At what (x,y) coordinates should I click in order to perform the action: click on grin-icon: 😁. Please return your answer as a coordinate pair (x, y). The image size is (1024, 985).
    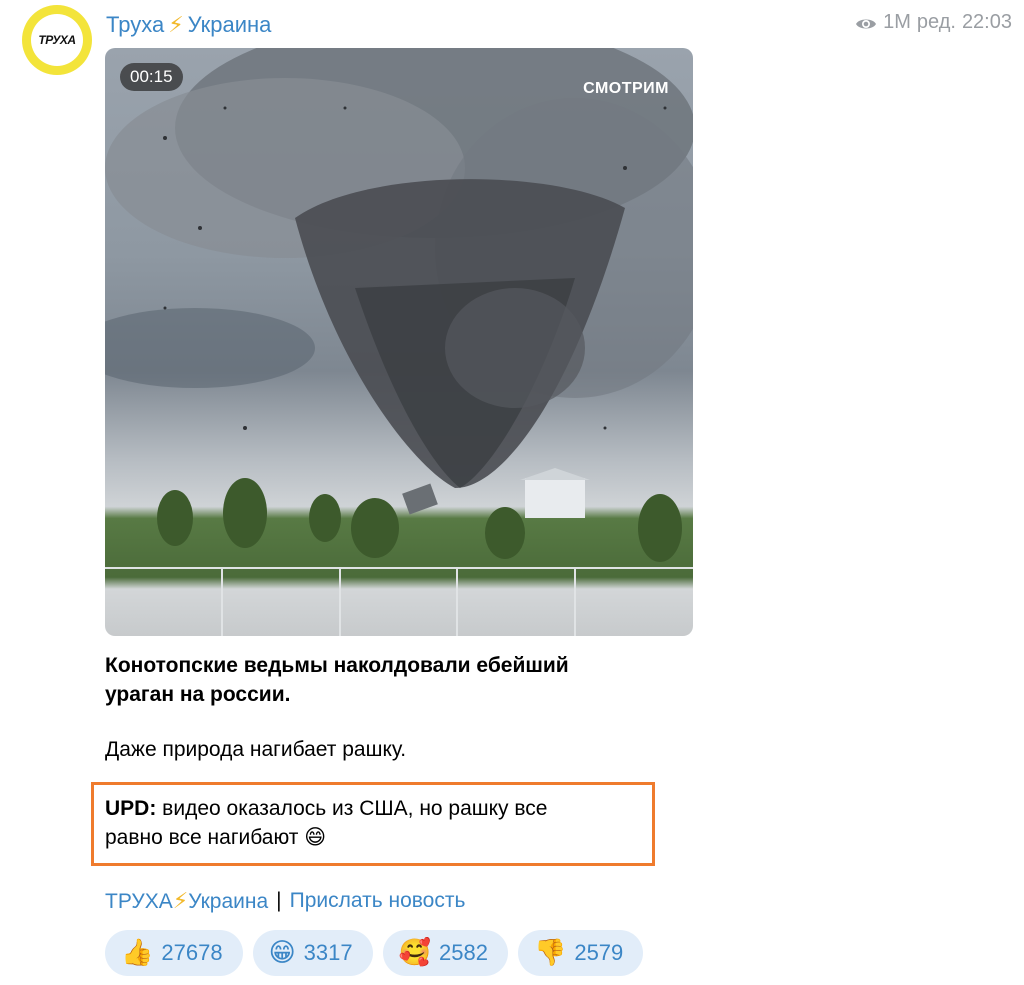
    Looking at the image, I should click on (282, 953).